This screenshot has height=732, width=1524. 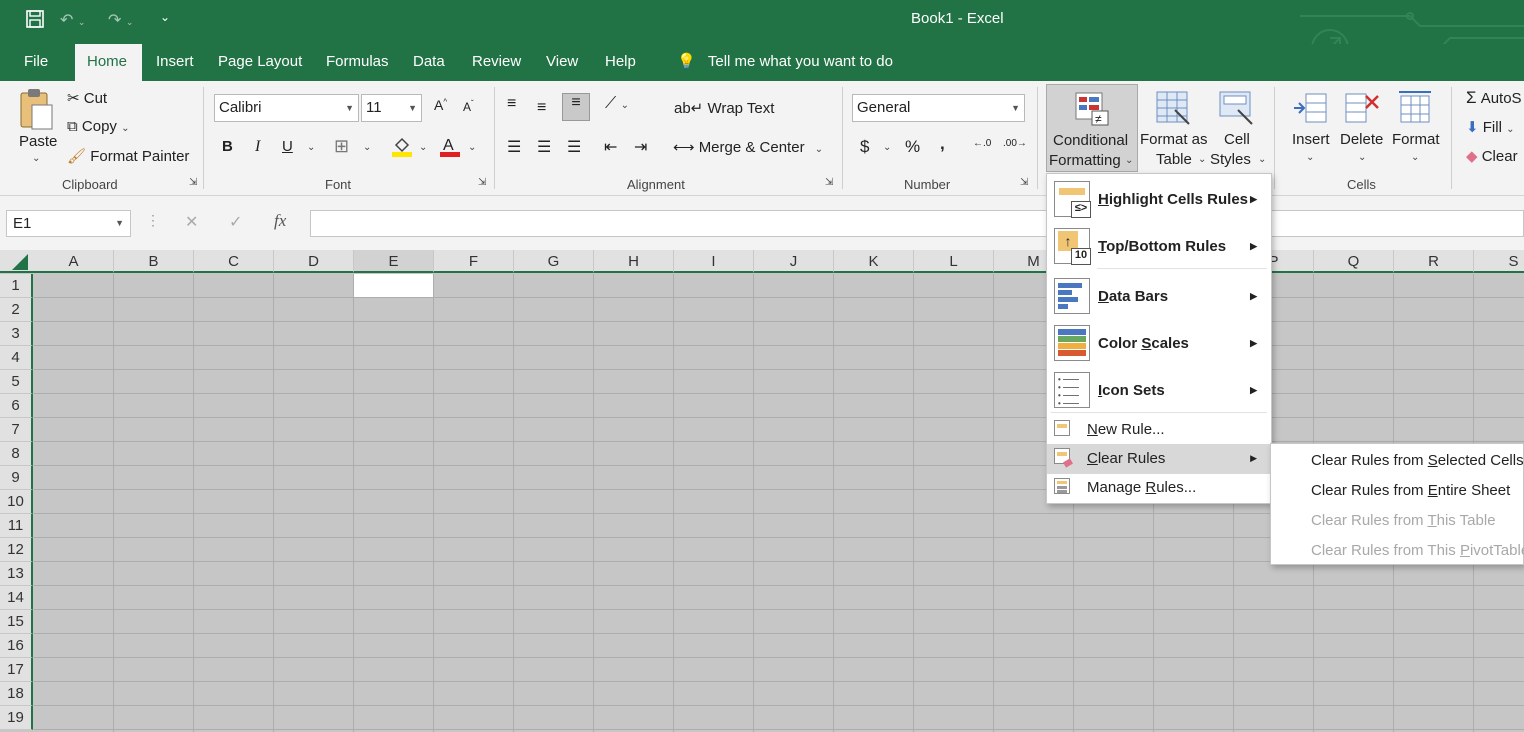 I want to click on menu-item-data-bars: Data Bars ▶, so click(x=1159, y=296).